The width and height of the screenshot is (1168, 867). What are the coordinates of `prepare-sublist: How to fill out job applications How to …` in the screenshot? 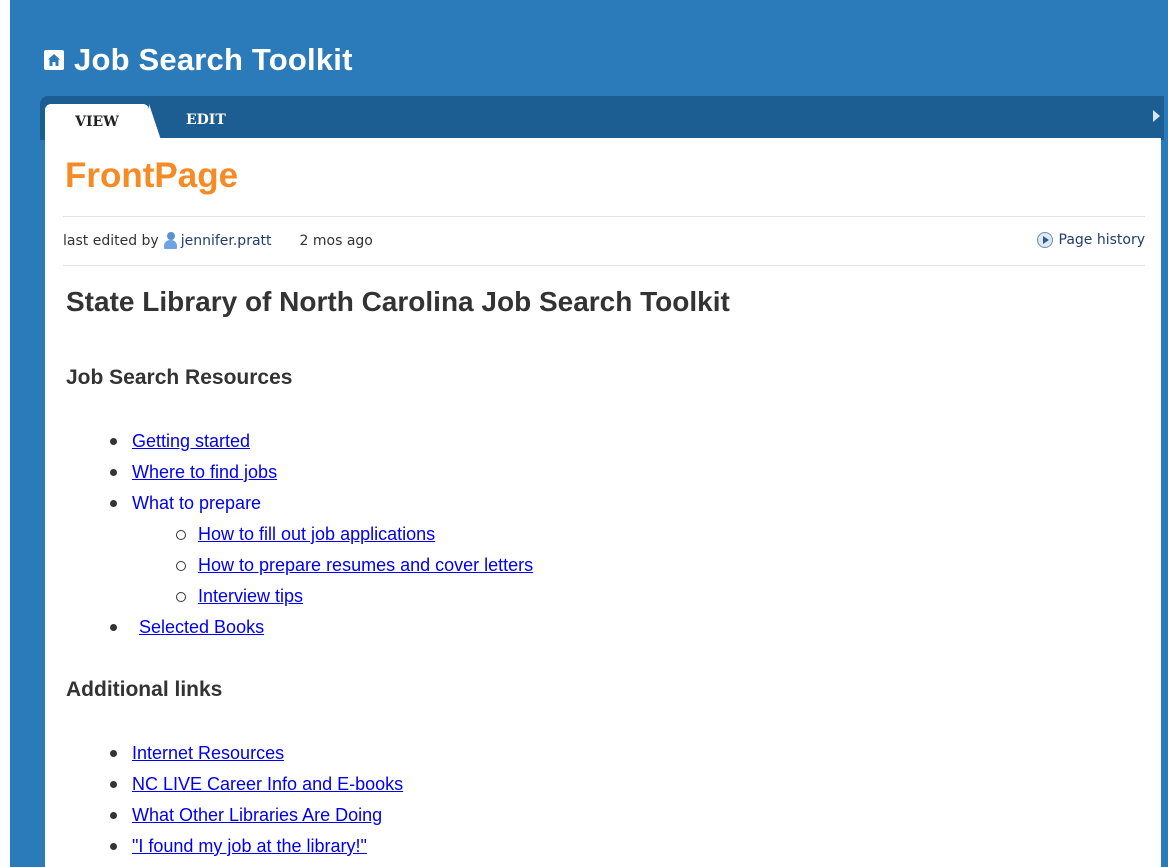 It's located at (353, 565).